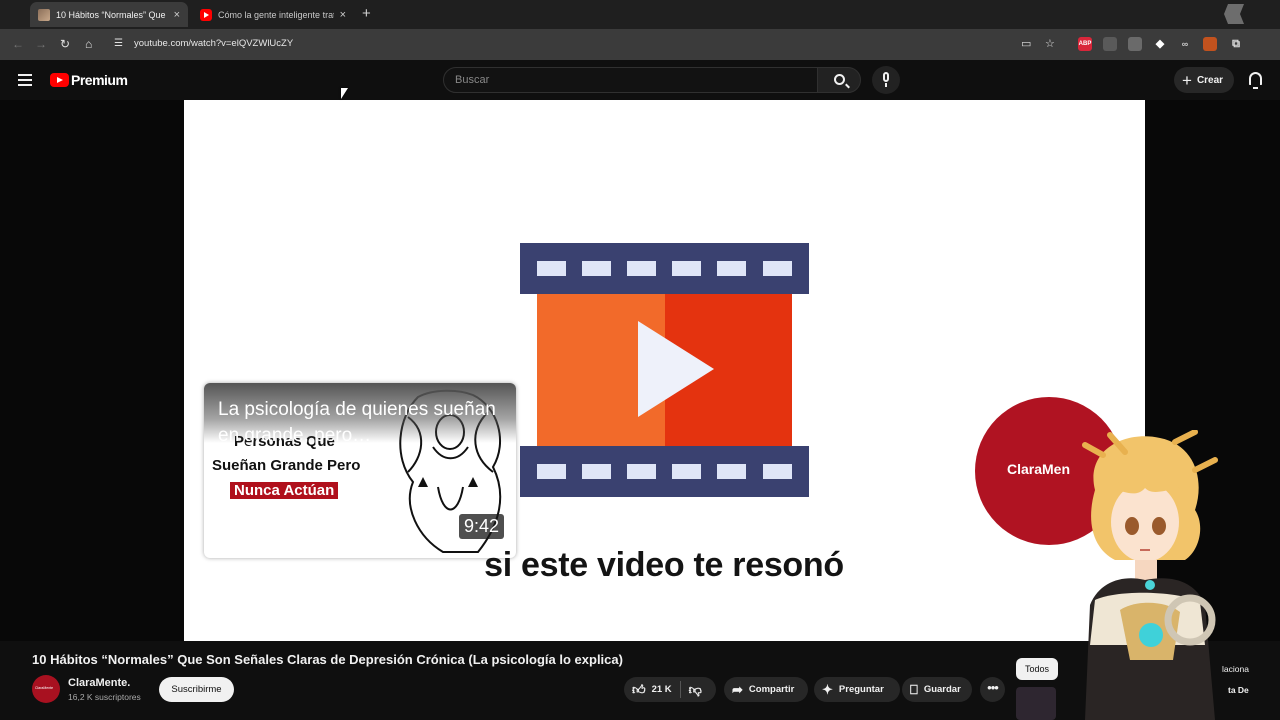  What do you see at coordinates (112, 14) in the screenshot?
I see `tab-title: 10 Hábitos “Normales” Que Son` at bounding box center [112, 14].